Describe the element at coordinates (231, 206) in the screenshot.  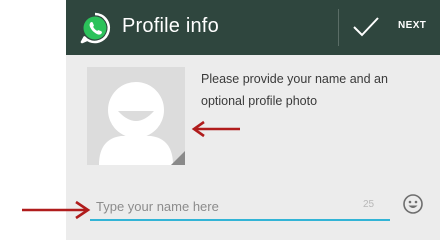
I see `name-input` at that location.